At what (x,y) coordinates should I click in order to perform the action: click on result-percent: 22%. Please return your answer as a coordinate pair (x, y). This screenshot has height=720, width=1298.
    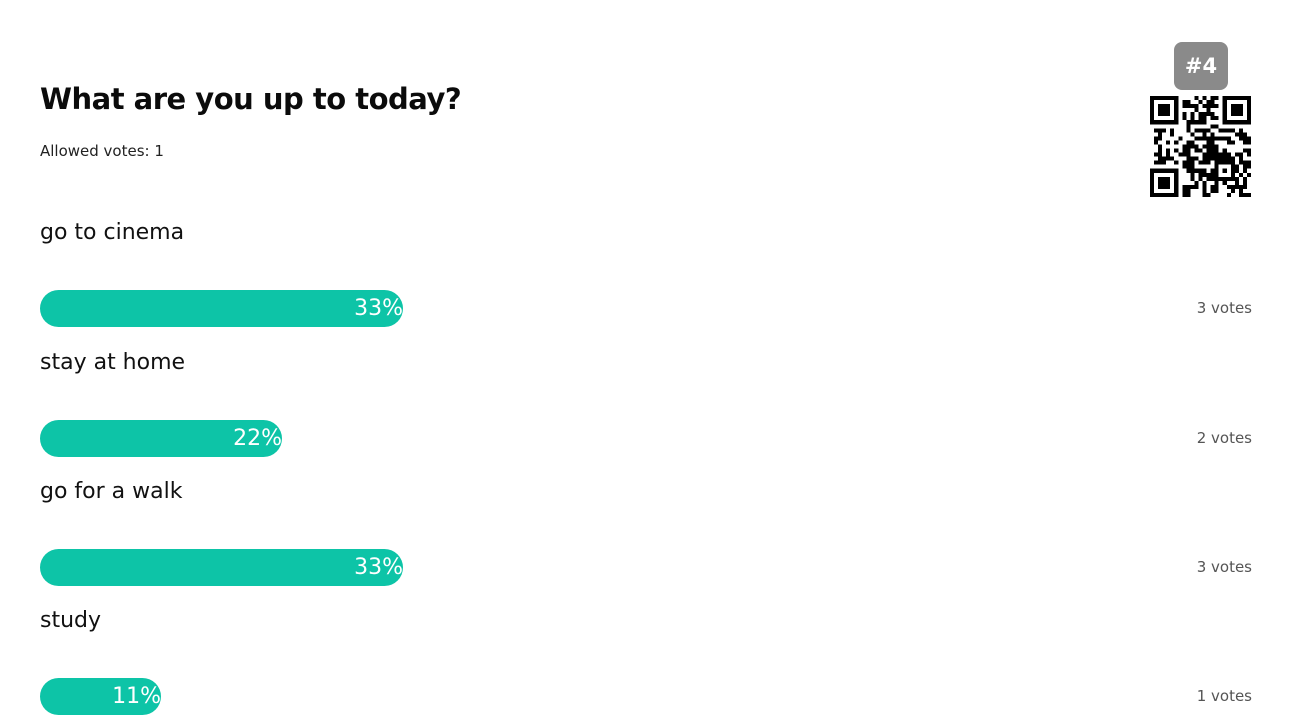
    Looking at the image, I should click on (257, 438).